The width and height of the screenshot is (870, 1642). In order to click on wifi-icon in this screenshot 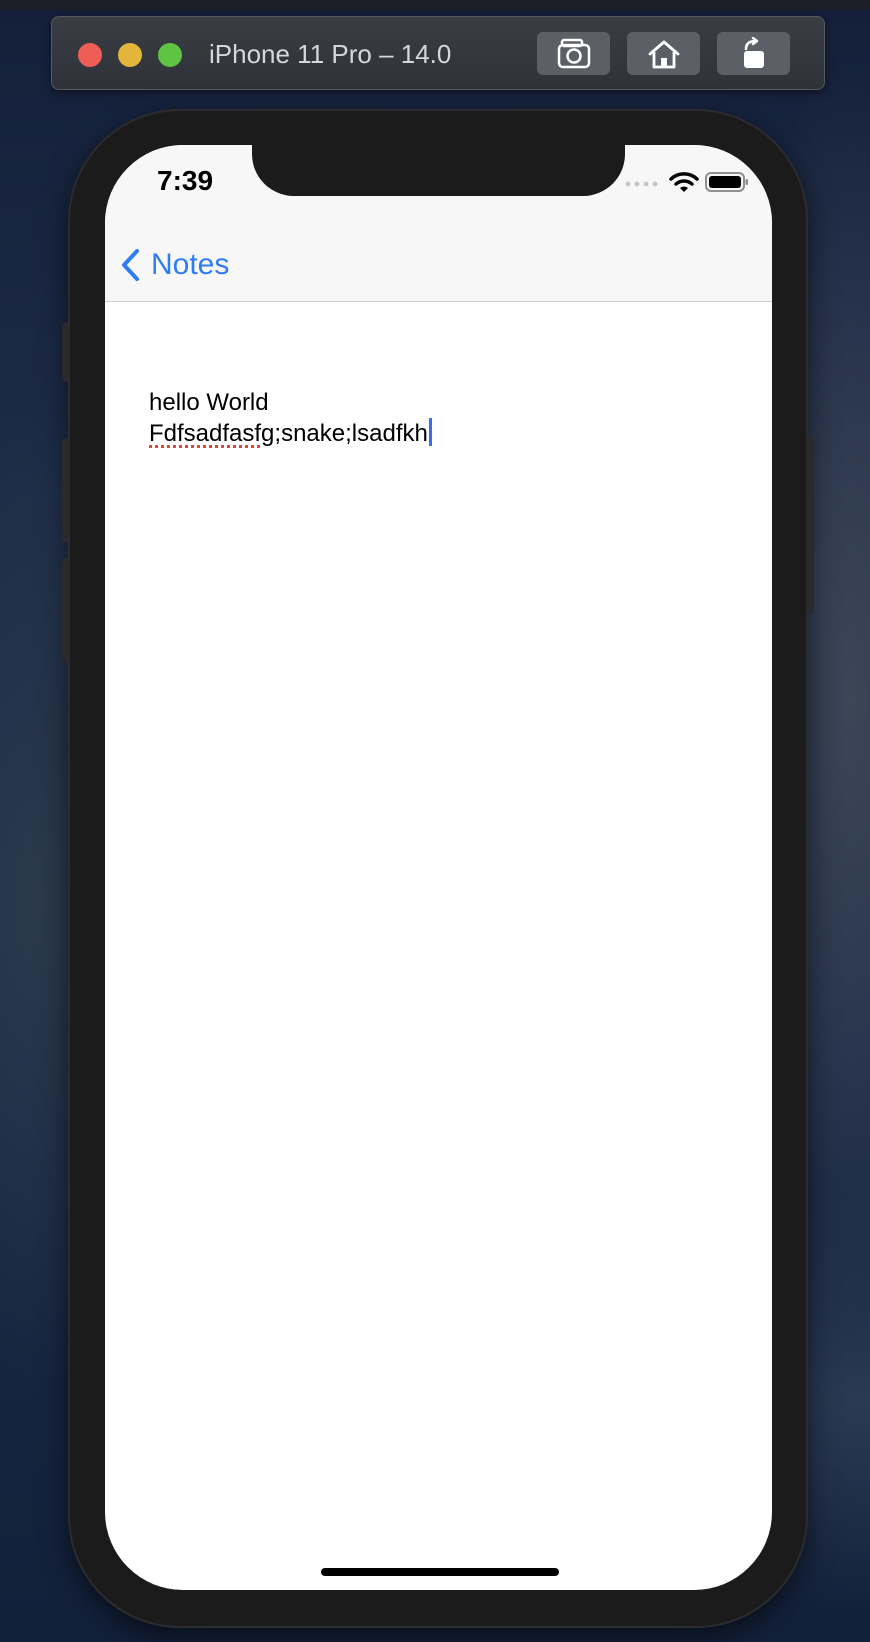, I will do `click(684, 182)`.